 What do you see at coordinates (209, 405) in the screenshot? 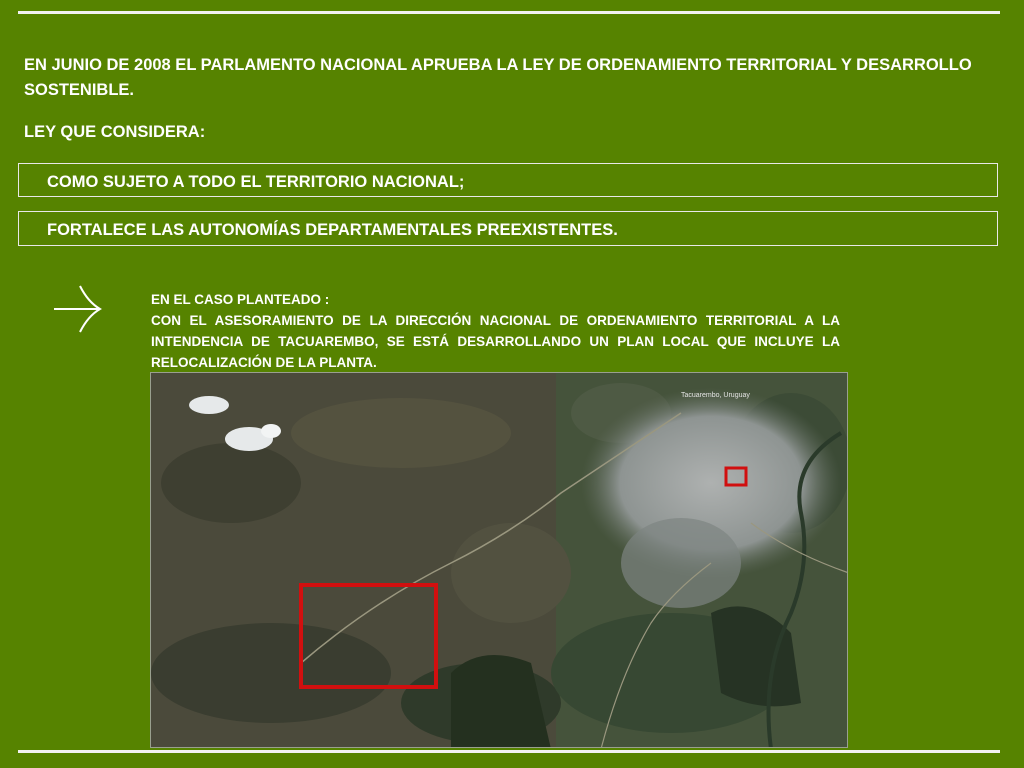
I see `map-cloud` at bounding box center [209, 405].